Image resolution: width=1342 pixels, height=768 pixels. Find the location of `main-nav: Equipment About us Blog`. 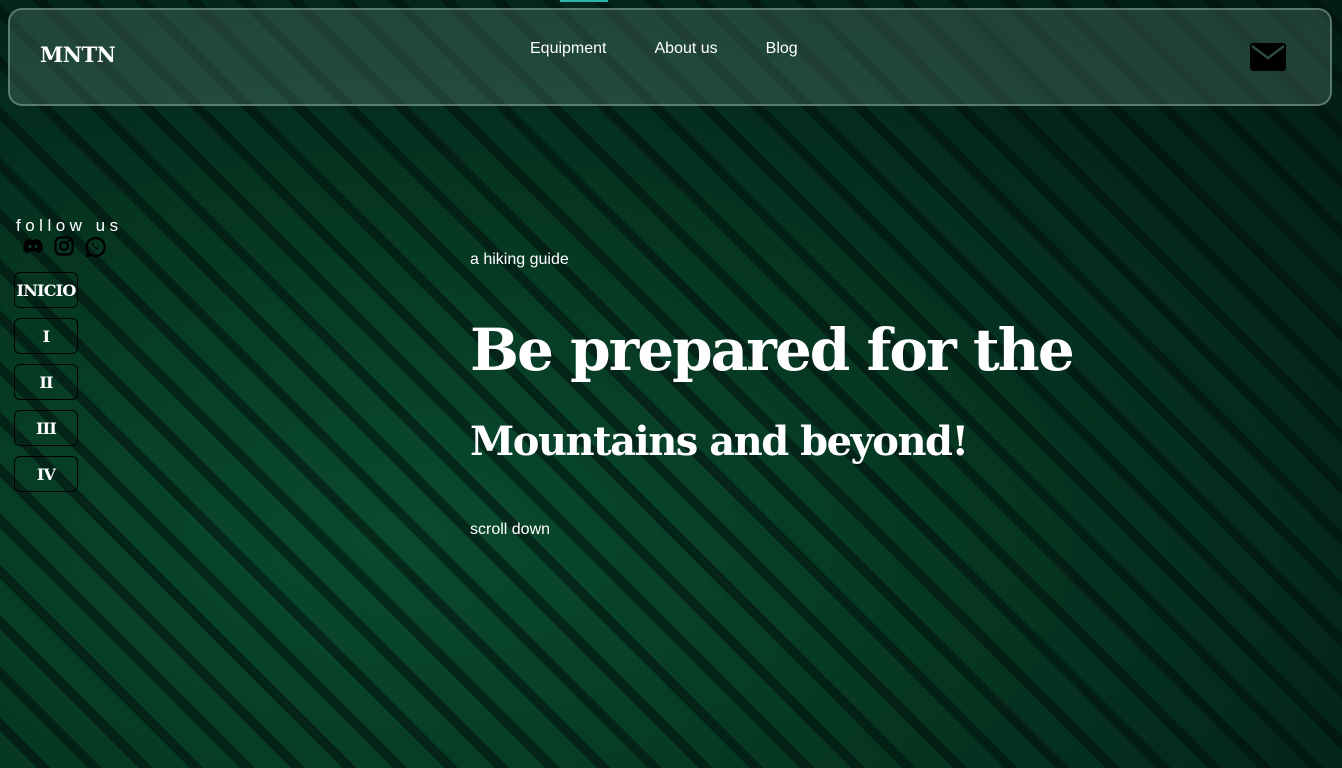

main-nav: Equipment About us Blog is located at coordinates (664, 49).